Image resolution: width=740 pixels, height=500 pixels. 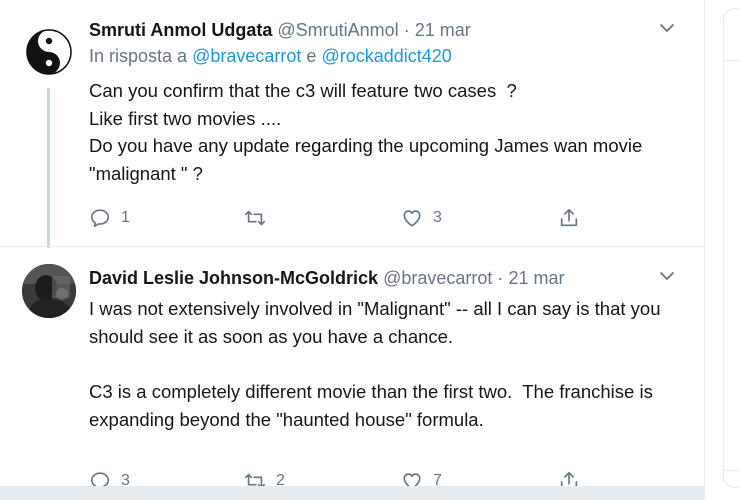 I want to click on share-icon, so click(x=569, y=217).